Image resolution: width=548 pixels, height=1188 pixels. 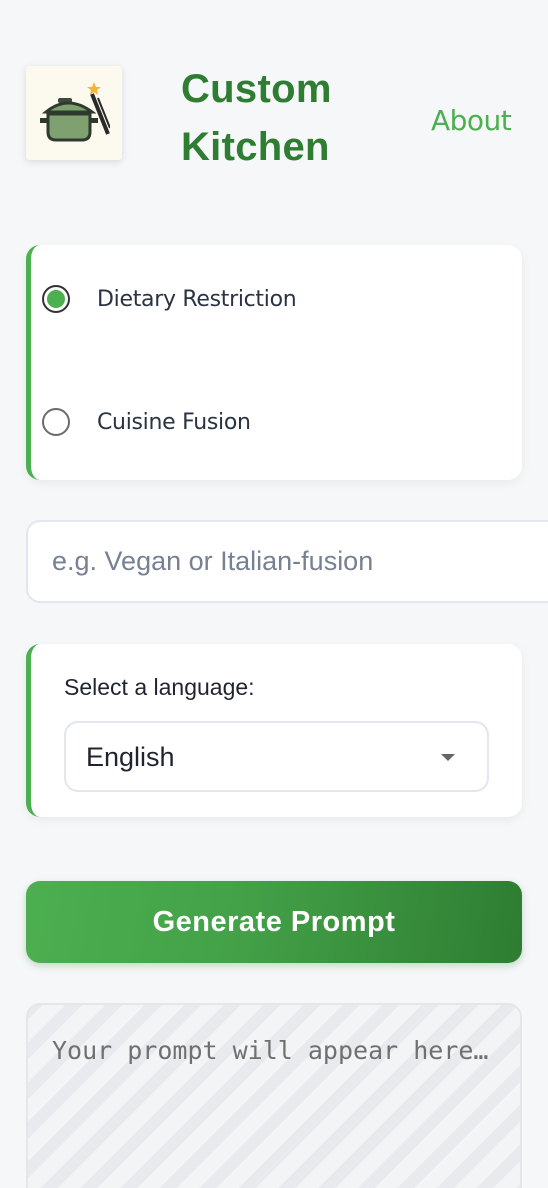 What do you see at coordinates (174, 422) in the screenshot?
I see `radio-label-cuisine-fusion: Cuisine Fusion` at bounding box center [174, 422].